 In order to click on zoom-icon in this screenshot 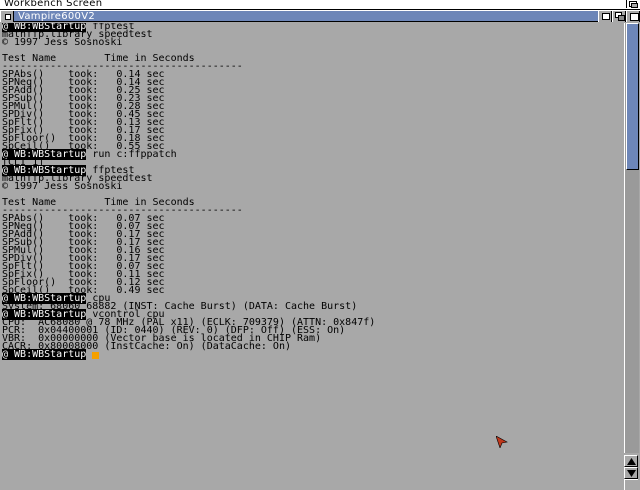, I will do `click(605, 16)`.